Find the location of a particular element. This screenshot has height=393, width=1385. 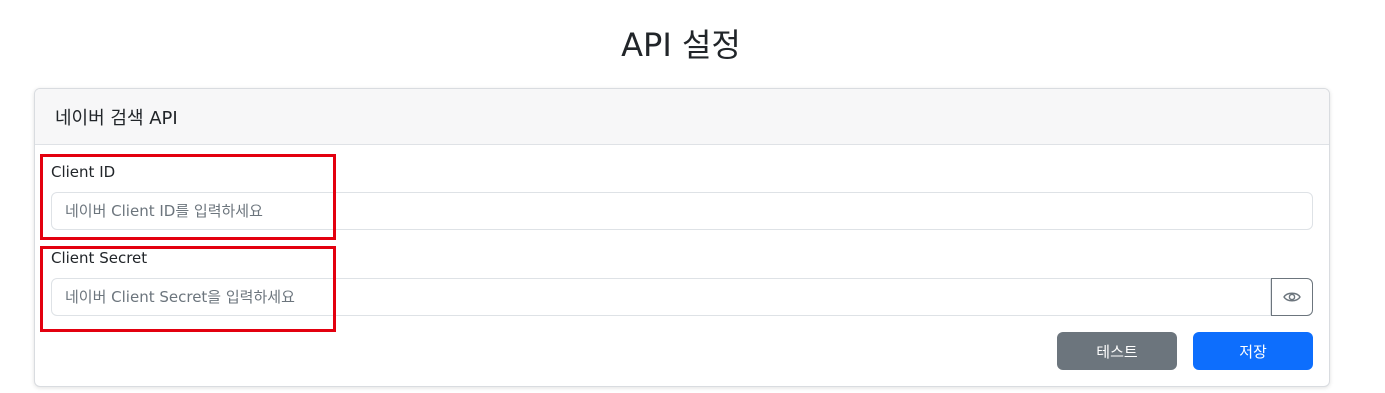

toggle-secret-visibility-button is located at coordinates (1292, 297).